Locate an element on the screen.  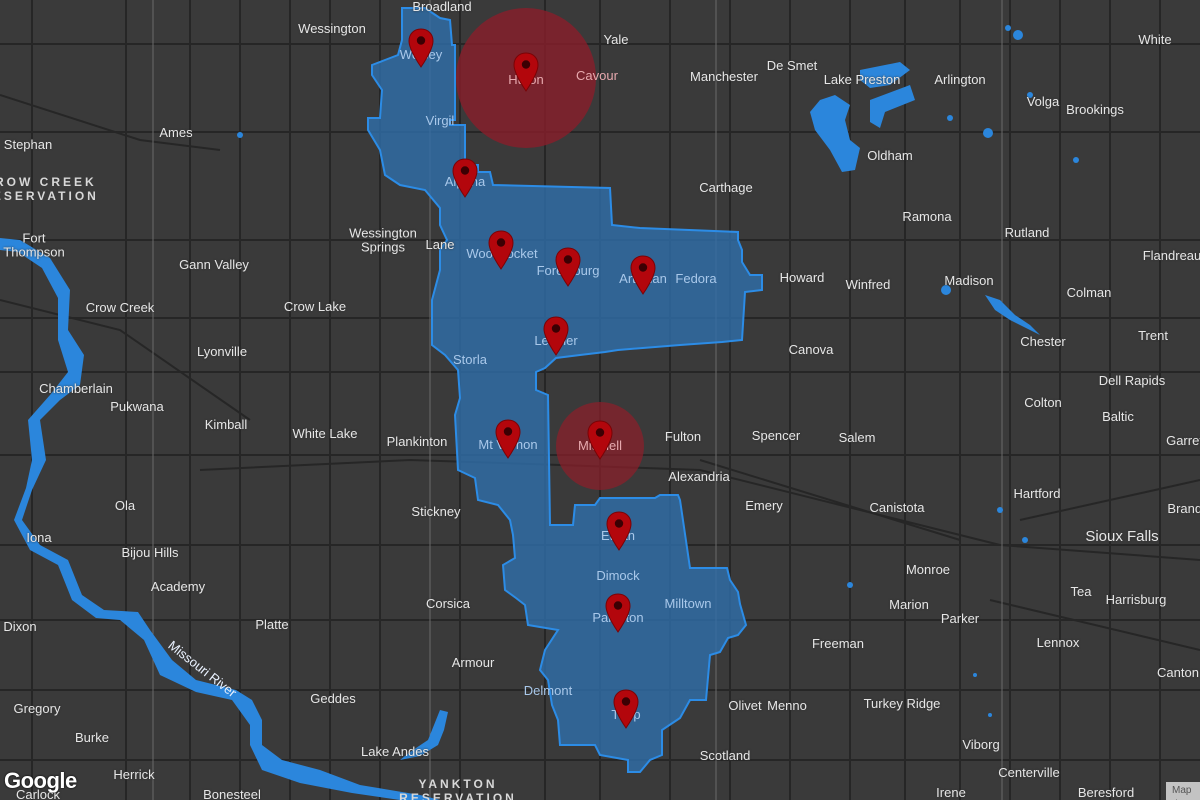
city-label: Dell Rapids is located at coordinates (1132, 381).